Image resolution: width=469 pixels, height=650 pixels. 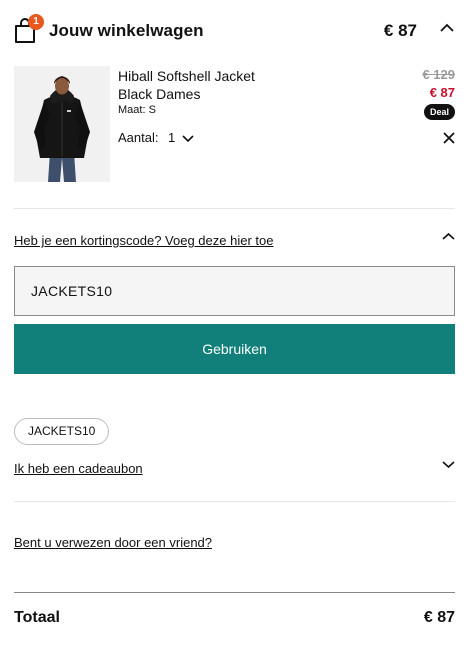 What do you see at coordinates (78, 468) in the screenshot?
I see `gift-card-link: Ik heb een cadeaubon` at bounding box center [78, 468].